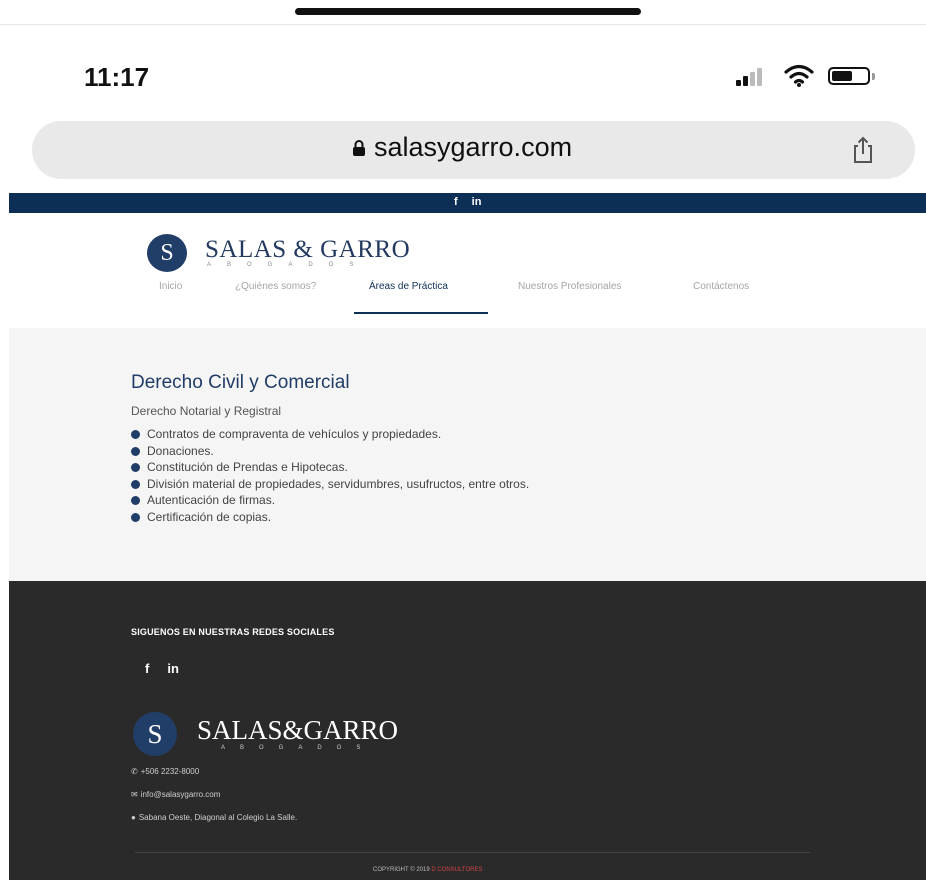 Image resolution: width=926 pixels, height=880 pixels. Describe the element at coordinates (175, 794) in the screenshot. I see `contact-email: ✉ info@salasygarro.com` at that location.